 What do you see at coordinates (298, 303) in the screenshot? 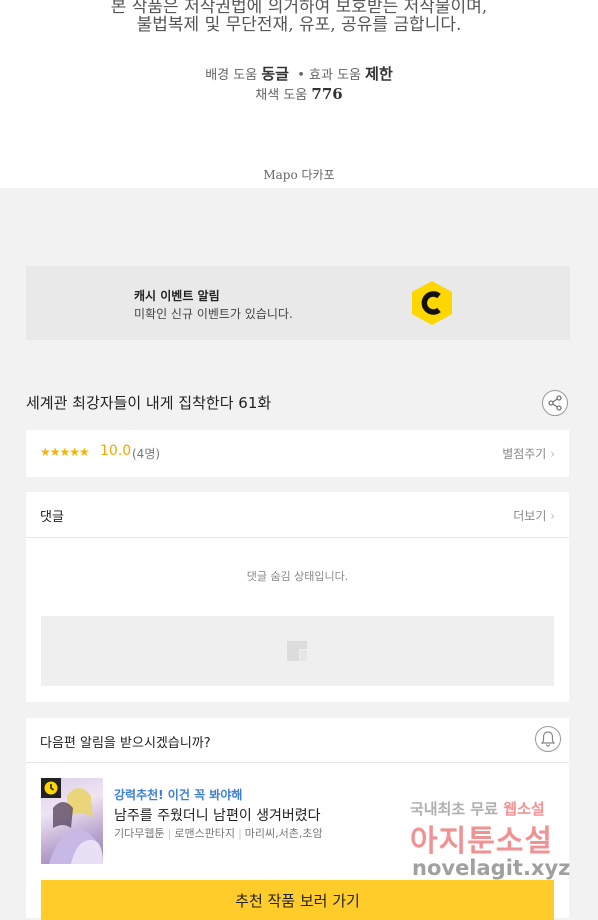
I see `cash-event-banner: 캐시 이벤트 알림 미확인 신규 이벤트가 있습니다.` at bounding box center [298, 303].